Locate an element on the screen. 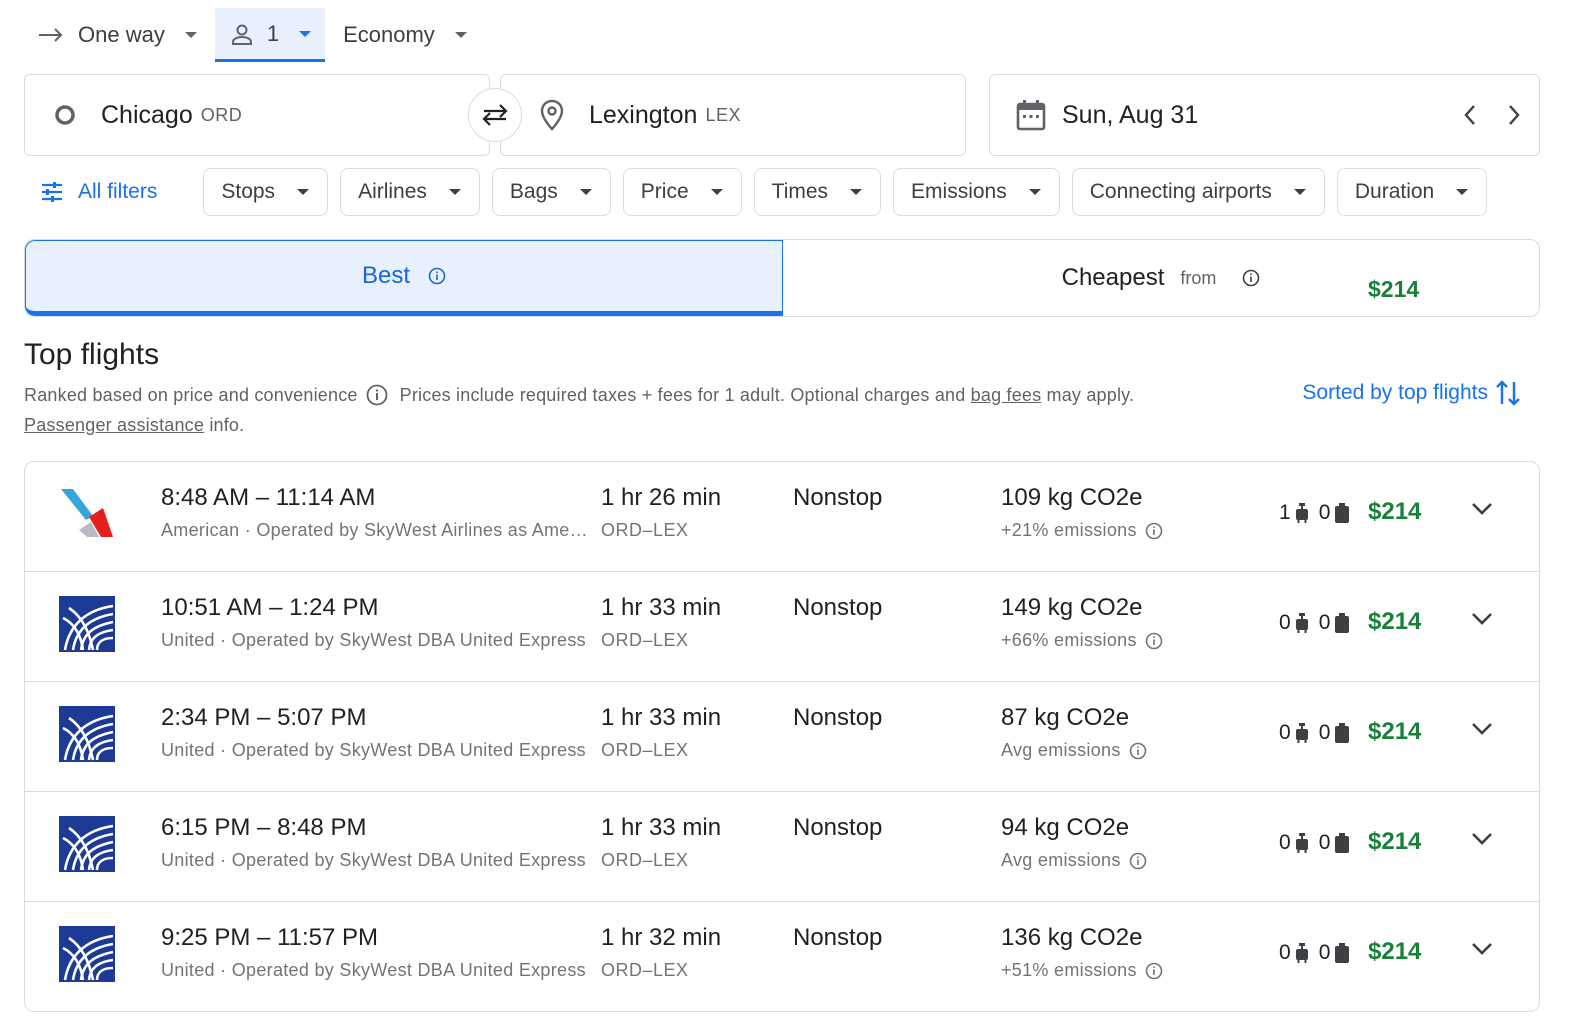 This screenshot has height=1036, width=1590. tab-best: Best is located at coordinates (404, 278).